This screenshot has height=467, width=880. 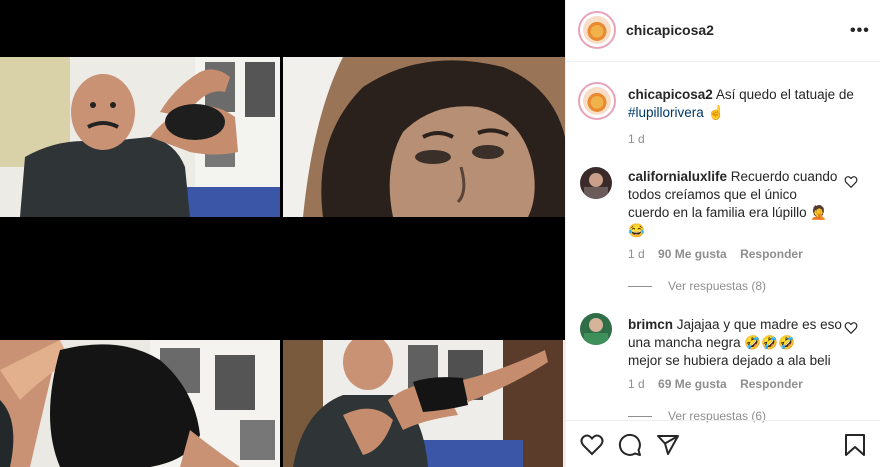 I want to click on comment-2-text: Jajajaa y que madre es eso, so click(x=759, y=324).